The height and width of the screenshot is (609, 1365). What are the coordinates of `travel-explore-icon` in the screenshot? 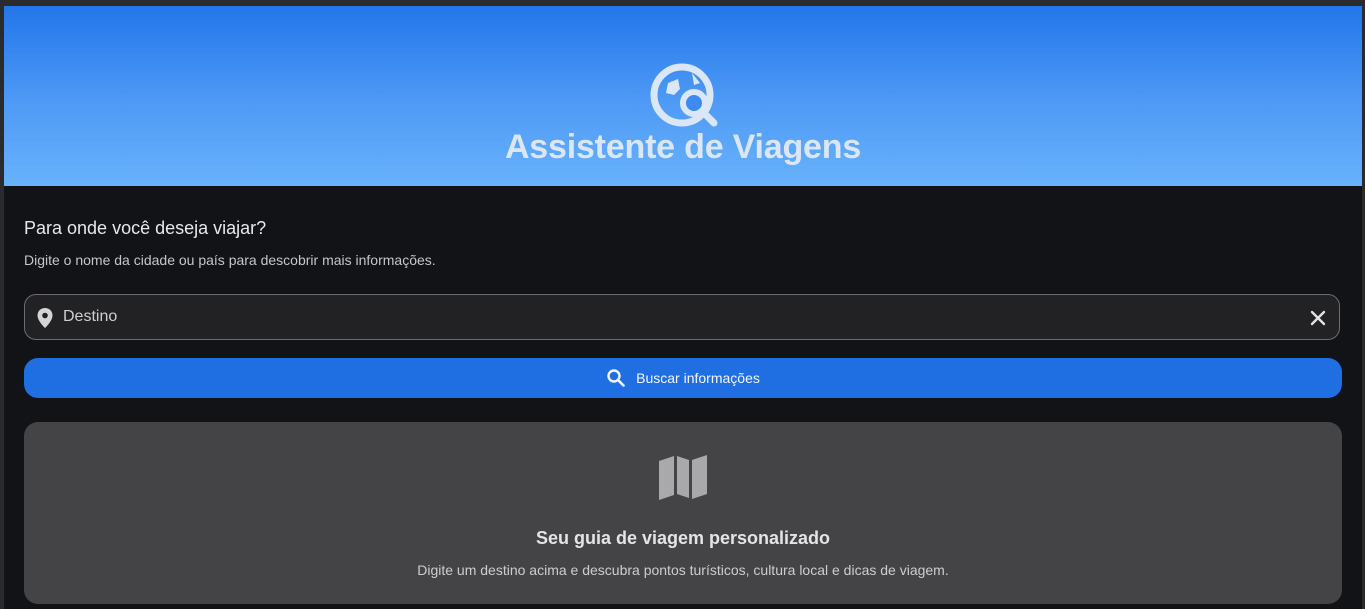 It's located at (684, 95).